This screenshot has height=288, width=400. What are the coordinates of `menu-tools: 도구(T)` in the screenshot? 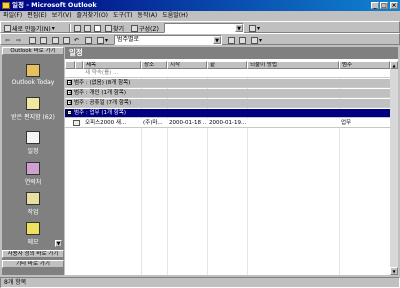 It's located at (122, 16).